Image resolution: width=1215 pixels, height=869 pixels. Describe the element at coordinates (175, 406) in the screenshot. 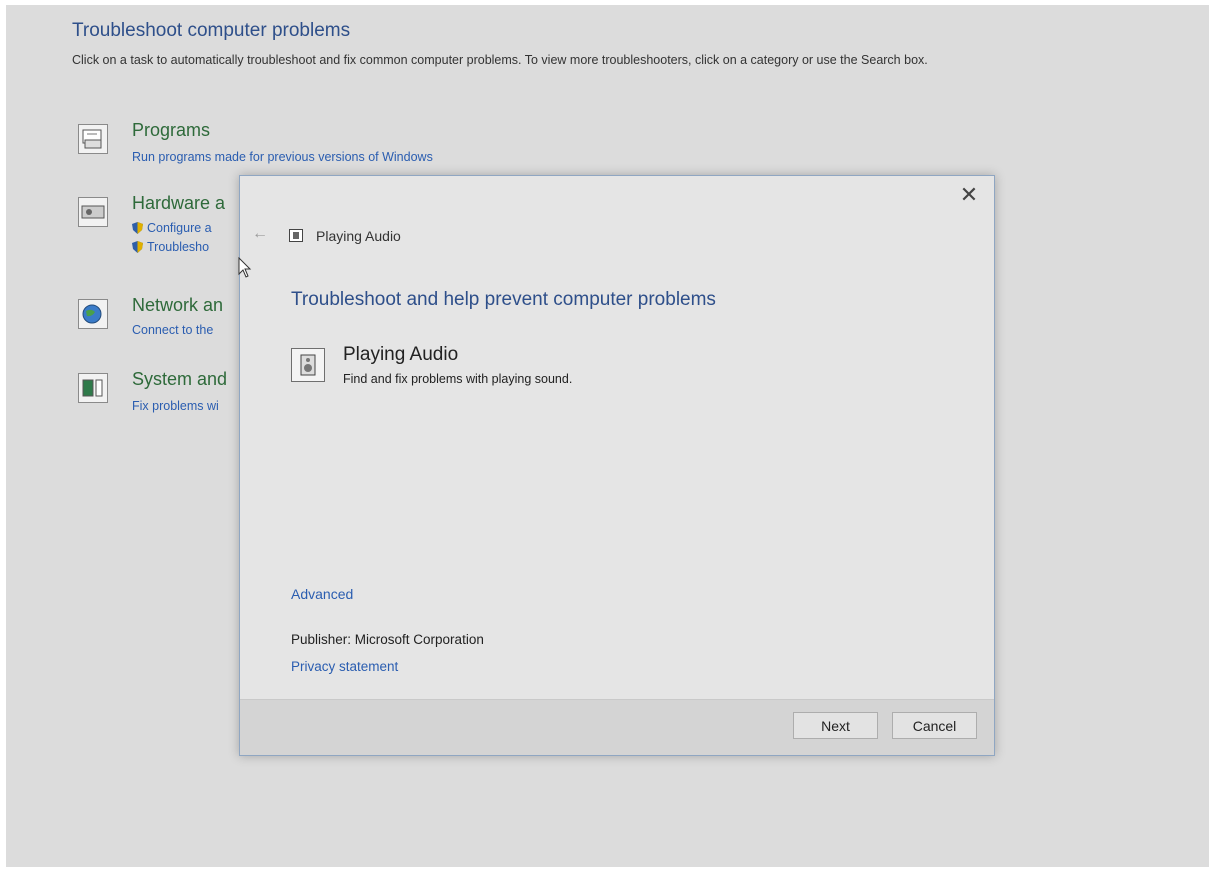

I see `category-link-system-fix: Fix problems wi` at that location.